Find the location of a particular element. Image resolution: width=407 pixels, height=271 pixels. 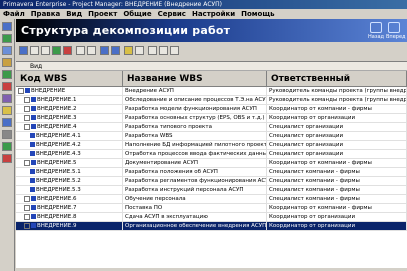

column-header-owner: Ответственный is located at coordinates (337, 79).